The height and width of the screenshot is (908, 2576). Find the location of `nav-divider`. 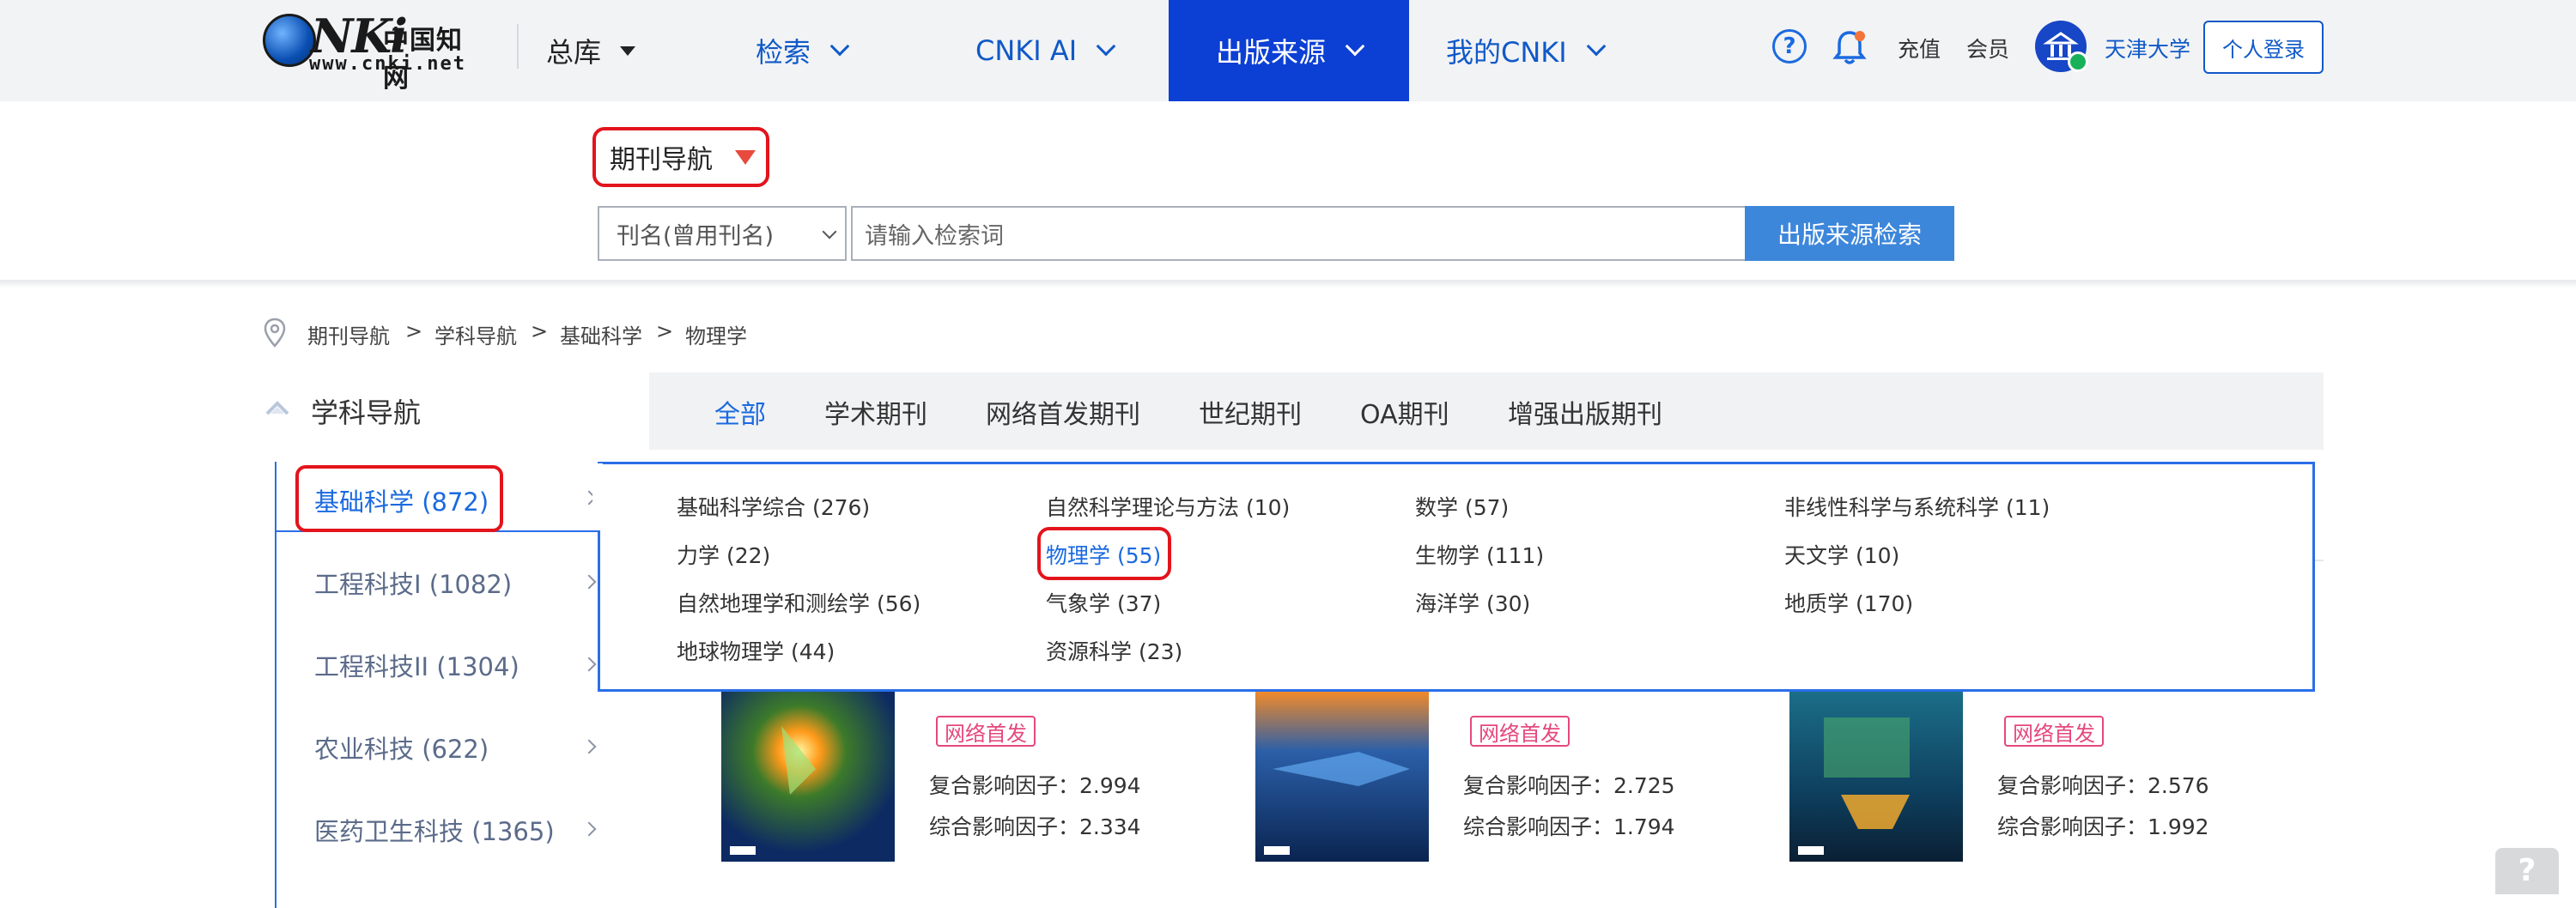

nav-divider is located at coordinates (518, 46).